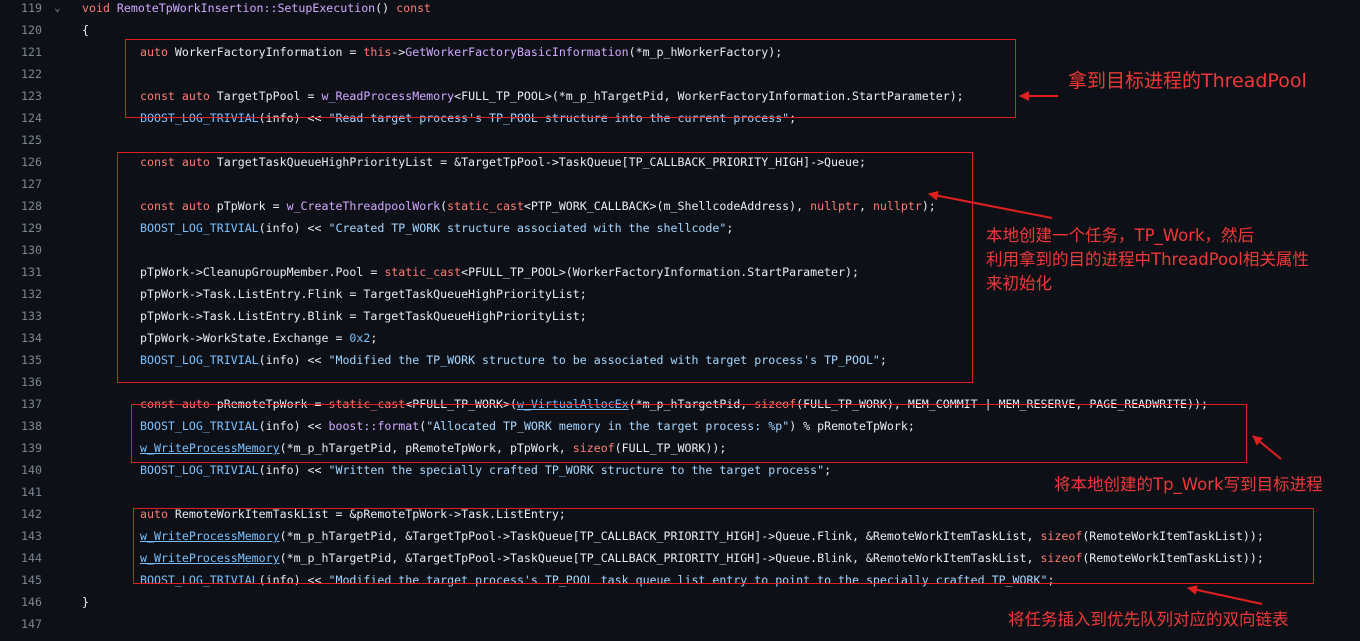 The width and height of the screenshot is (1360, 641). I want to click on annotation-text-create-work-1: 本地创建一个任务，TP_Work，然后, so click(1120, 235).